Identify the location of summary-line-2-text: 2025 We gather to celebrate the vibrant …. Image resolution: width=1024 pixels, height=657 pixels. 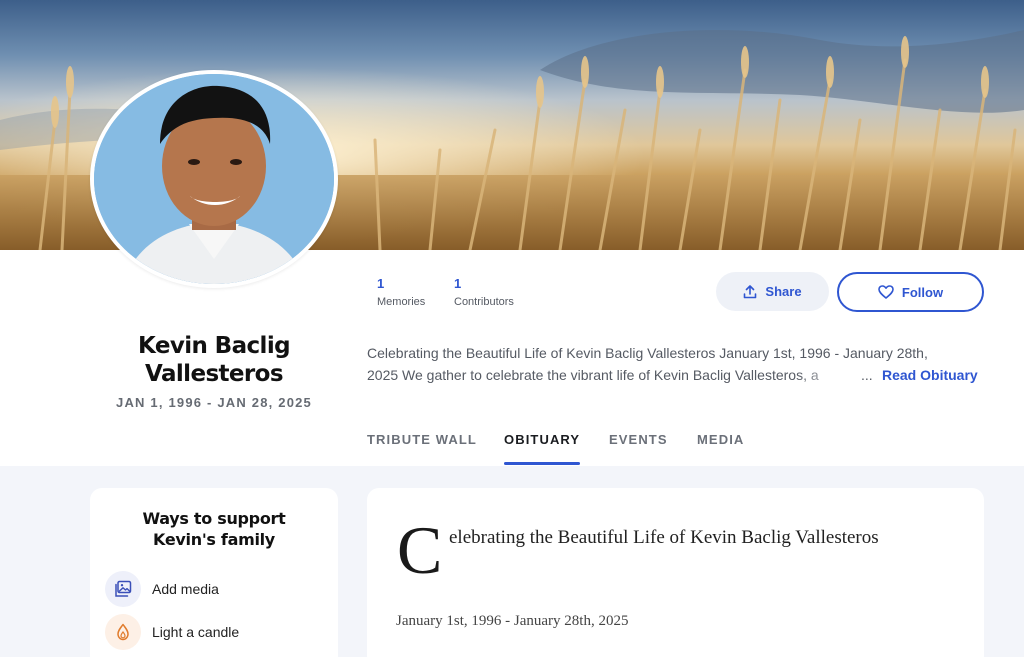
(593, 375).